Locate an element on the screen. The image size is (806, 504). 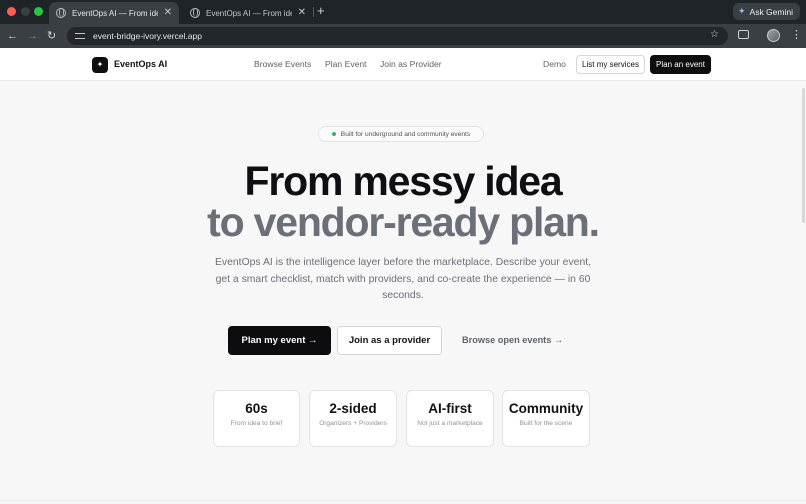
nav-plan-event: Plan Event is located at coordinates (346, 64).